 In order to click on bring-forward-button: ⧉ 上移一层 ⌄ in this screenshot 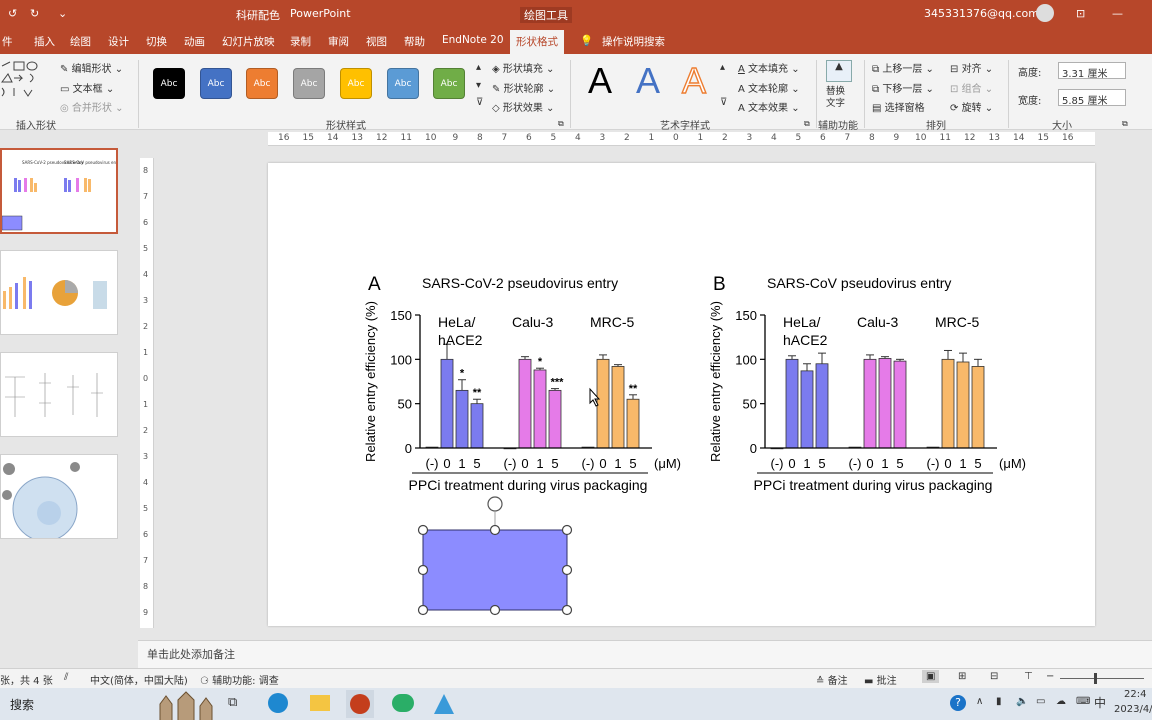, I will do `click(903, 67)`.